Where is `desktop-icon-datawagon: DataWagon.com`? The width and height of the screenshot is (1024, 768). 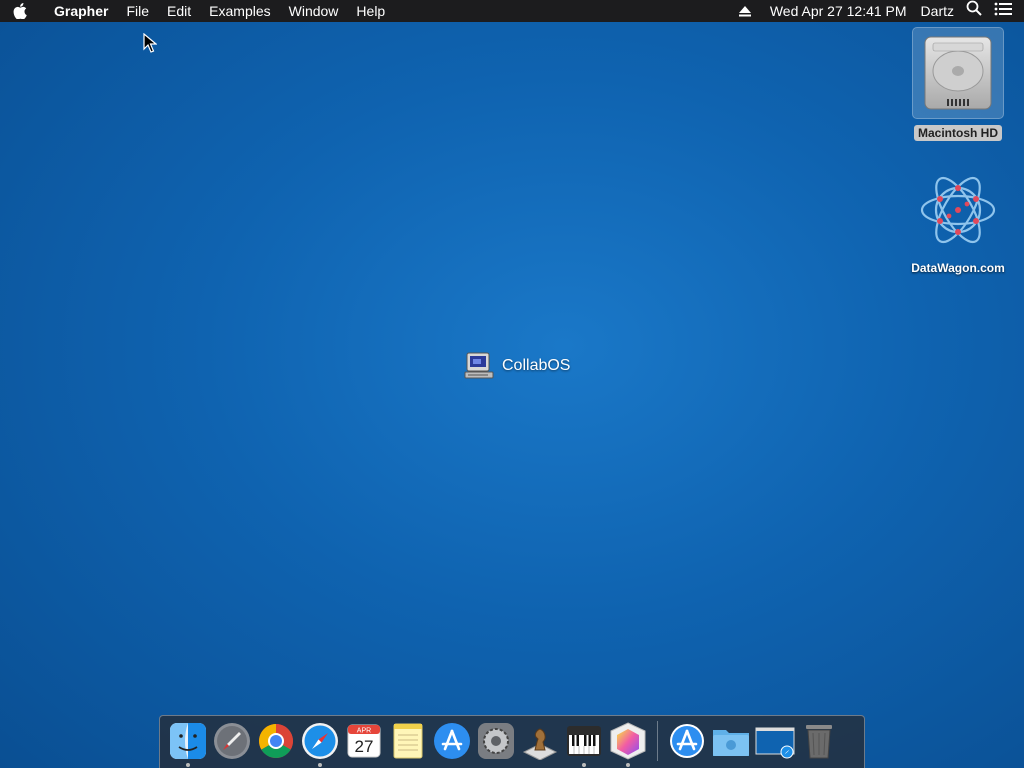 desktop-icon-datawagon: DataWagon.com is located at coordinates (958, 221).